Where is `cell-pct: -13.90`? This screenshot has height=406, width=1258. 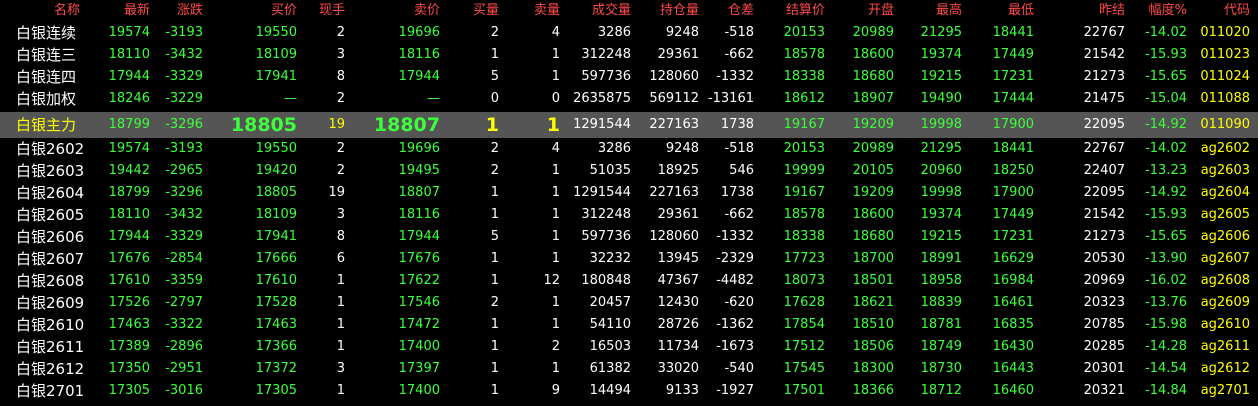
cell-pct: -13.90 is located at coordinates (1166, 258).